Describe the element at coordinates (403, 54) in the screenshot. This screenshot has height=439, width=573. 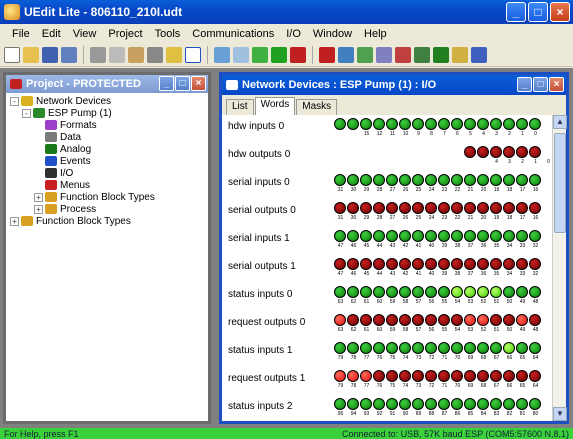
I see `diagnostic-icon` at that location.